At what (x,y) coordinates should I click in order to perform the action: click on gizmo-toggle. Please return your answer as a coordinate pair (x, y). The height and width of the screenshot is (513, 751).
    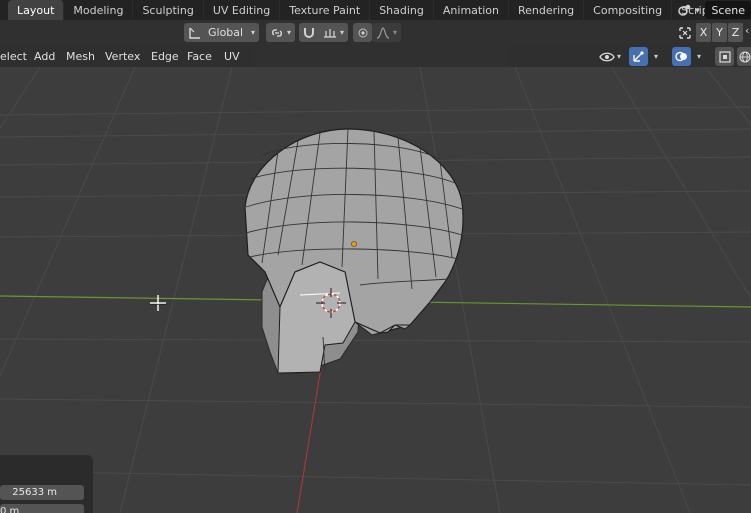
    Looking at the image, I should click on (638, 56).